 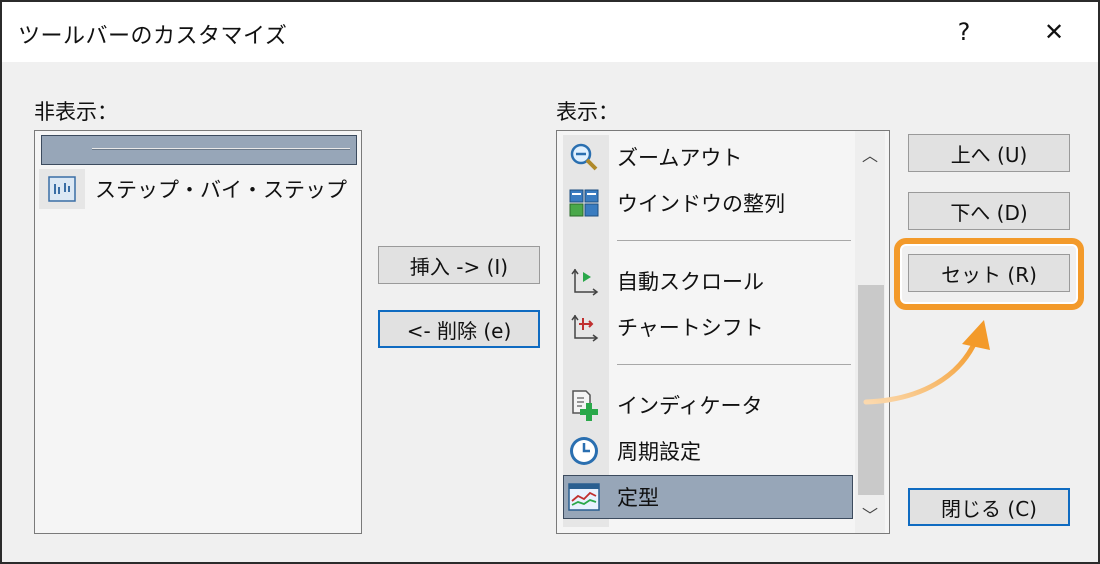 I want to click on help-button: ?, so click(x=964, y=32).